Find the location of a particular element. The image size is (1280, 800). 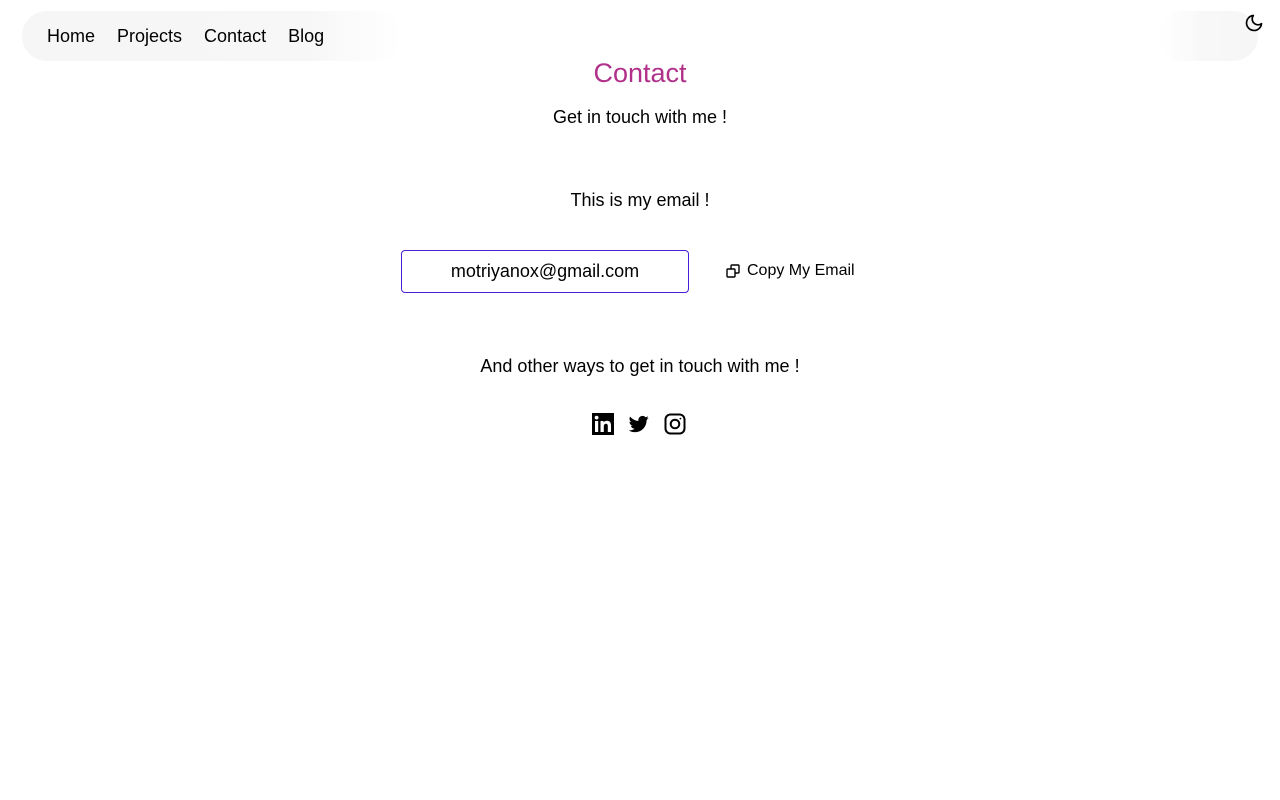

page-title: Contact is located at coordinates (640, 73).